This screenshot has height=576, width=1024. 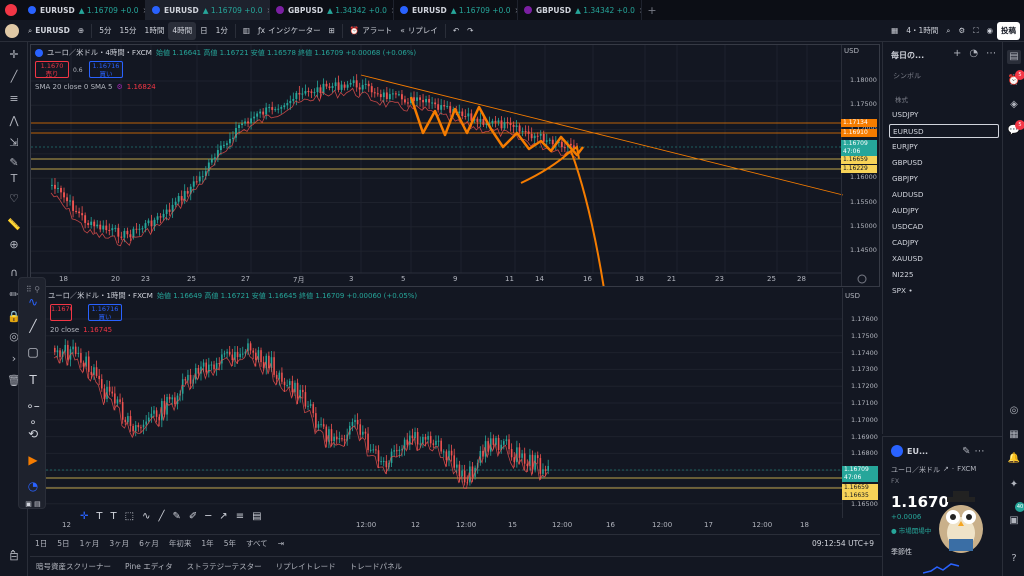 I want to click on tab-1: EURUSD▲ 1.16709 +0.0×, so click(x=84, y=10).